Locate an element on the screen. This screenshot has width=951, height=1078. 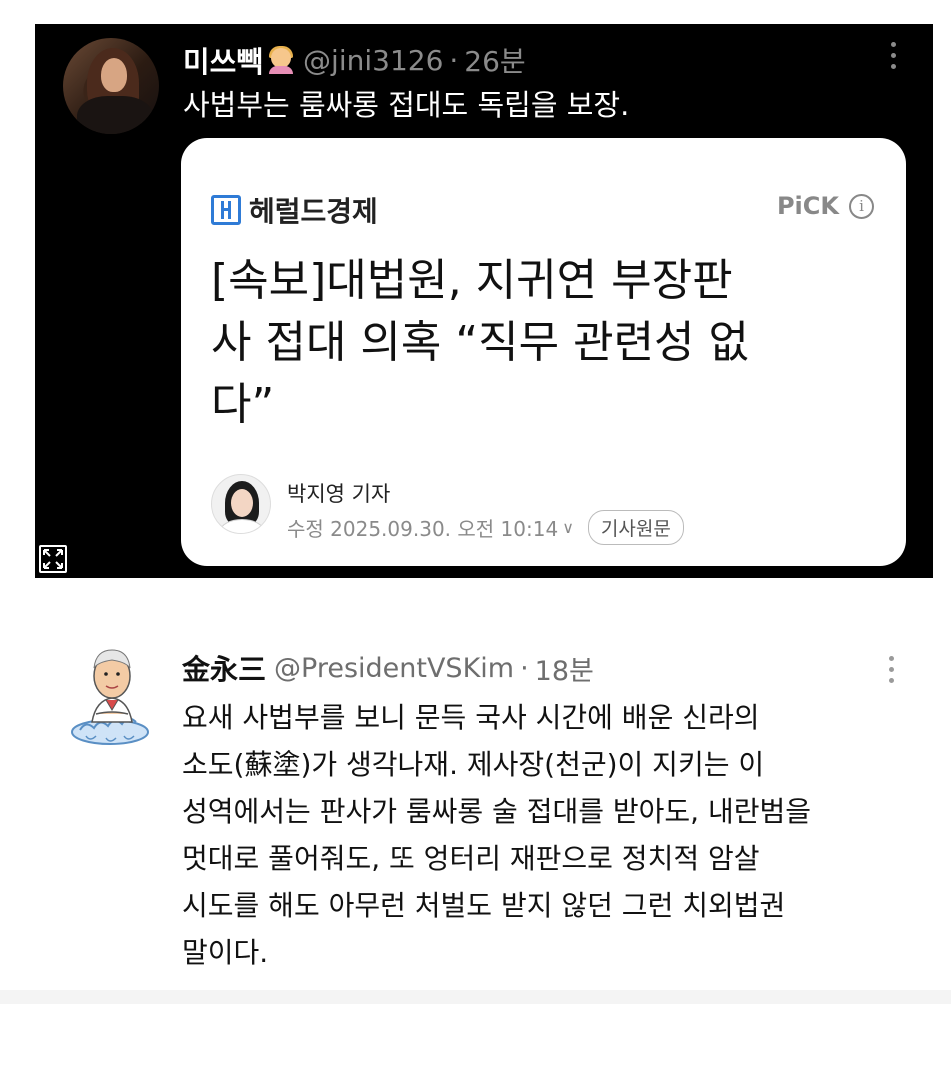
tweet-header: 金永三 @PresidentVSKim · 18분 is located at coordinates (388, 668).